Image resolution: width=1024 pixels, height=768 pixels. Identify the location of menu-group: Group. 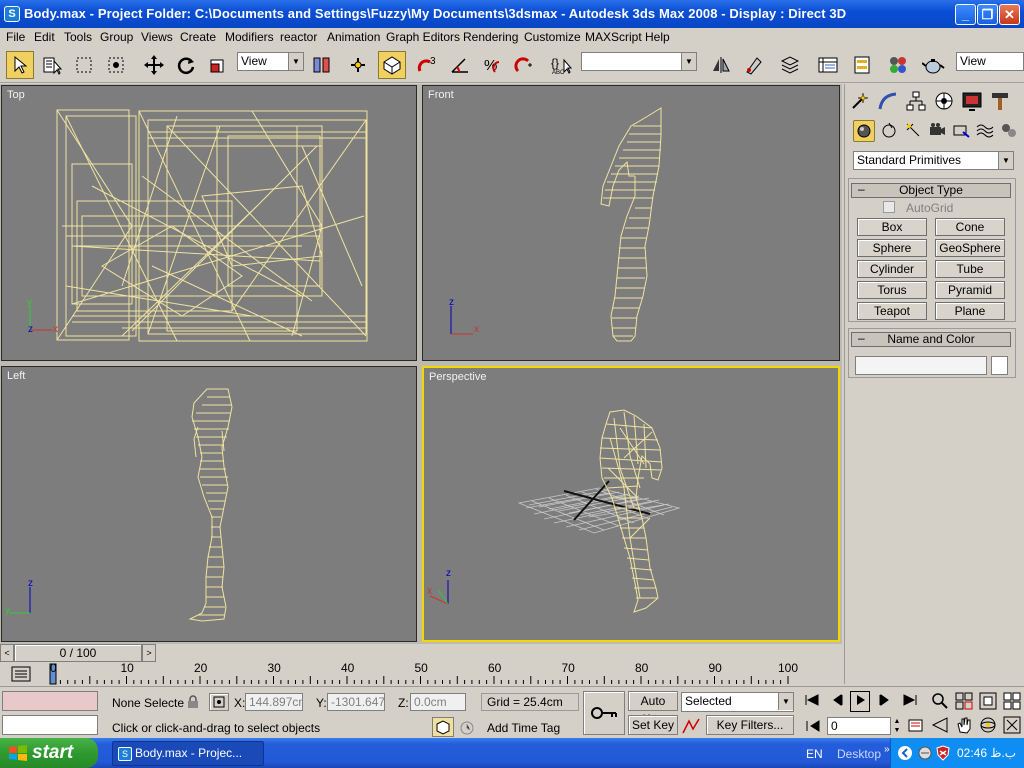
(116, 37).